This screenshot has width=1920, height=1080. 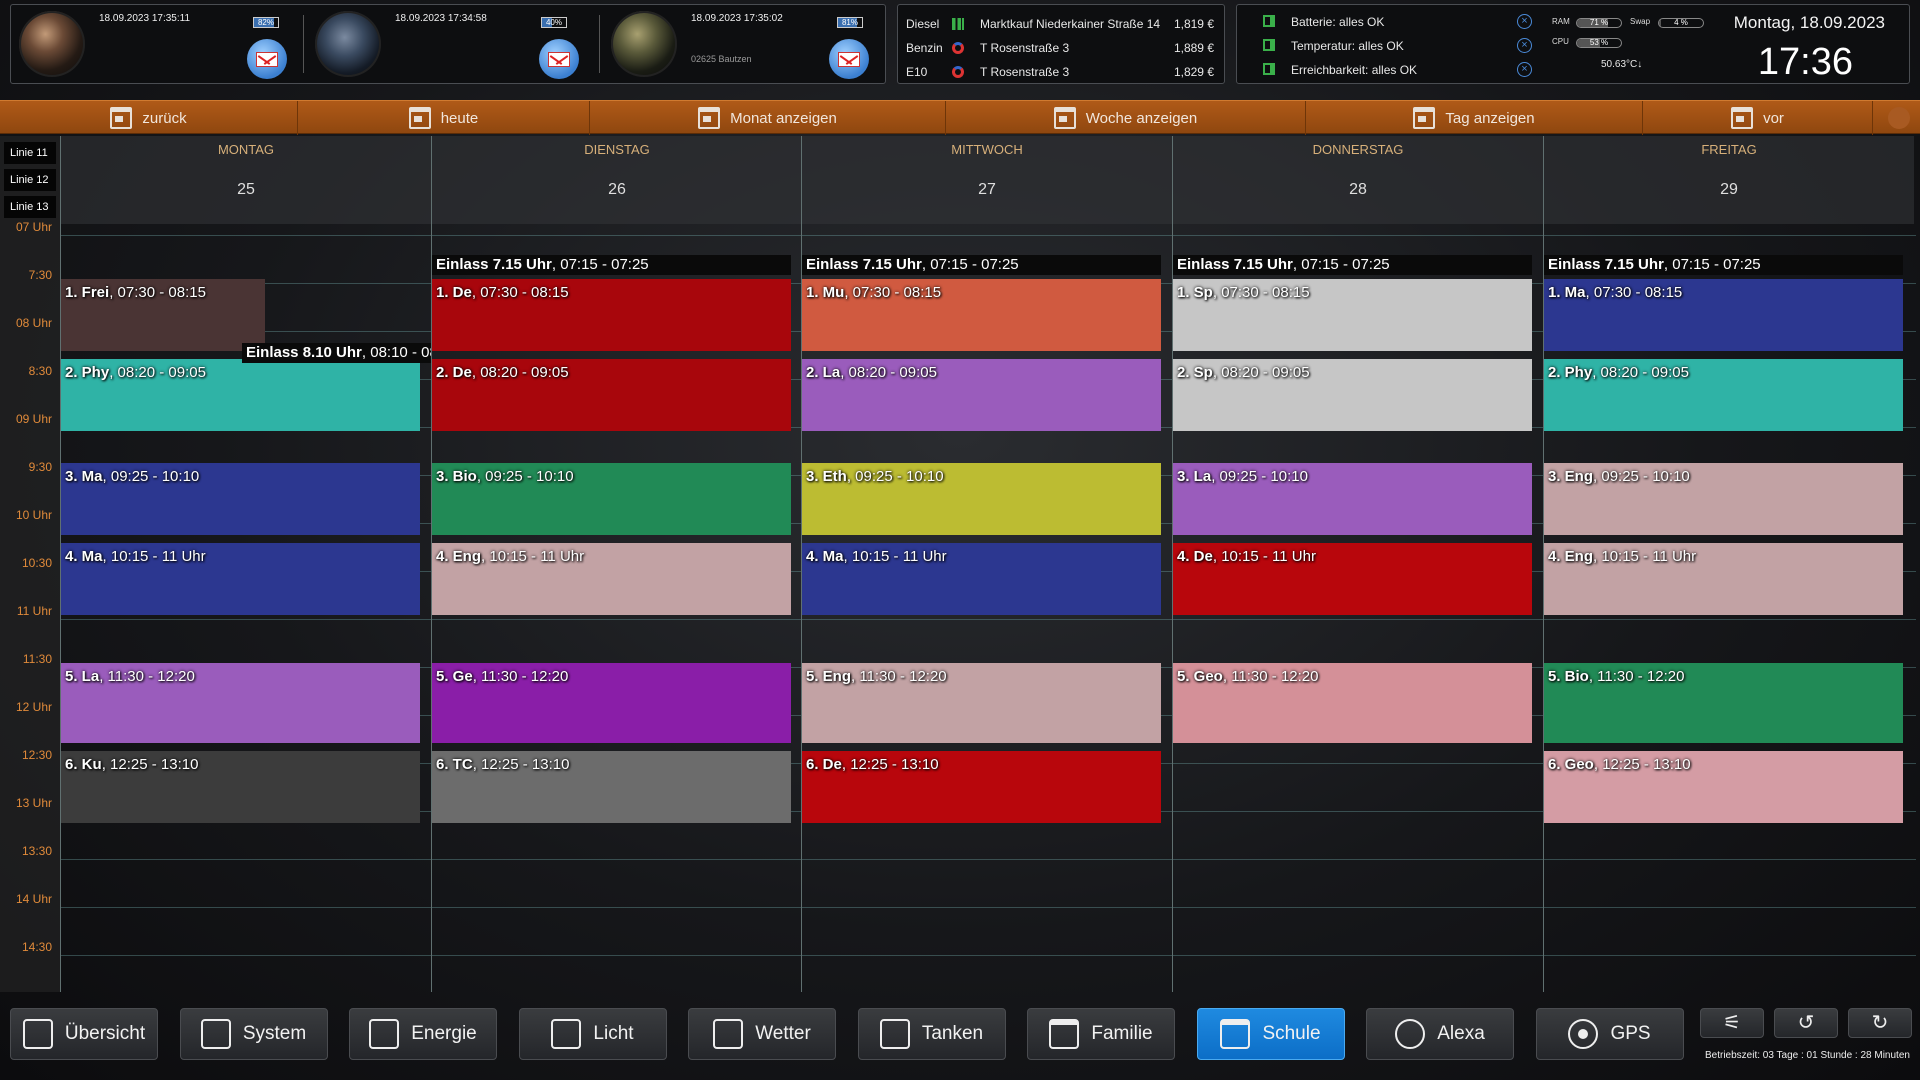 I want to click on schedule-event: 3. Bio, 09:25 - 10:10, so click(x=611, y=499).